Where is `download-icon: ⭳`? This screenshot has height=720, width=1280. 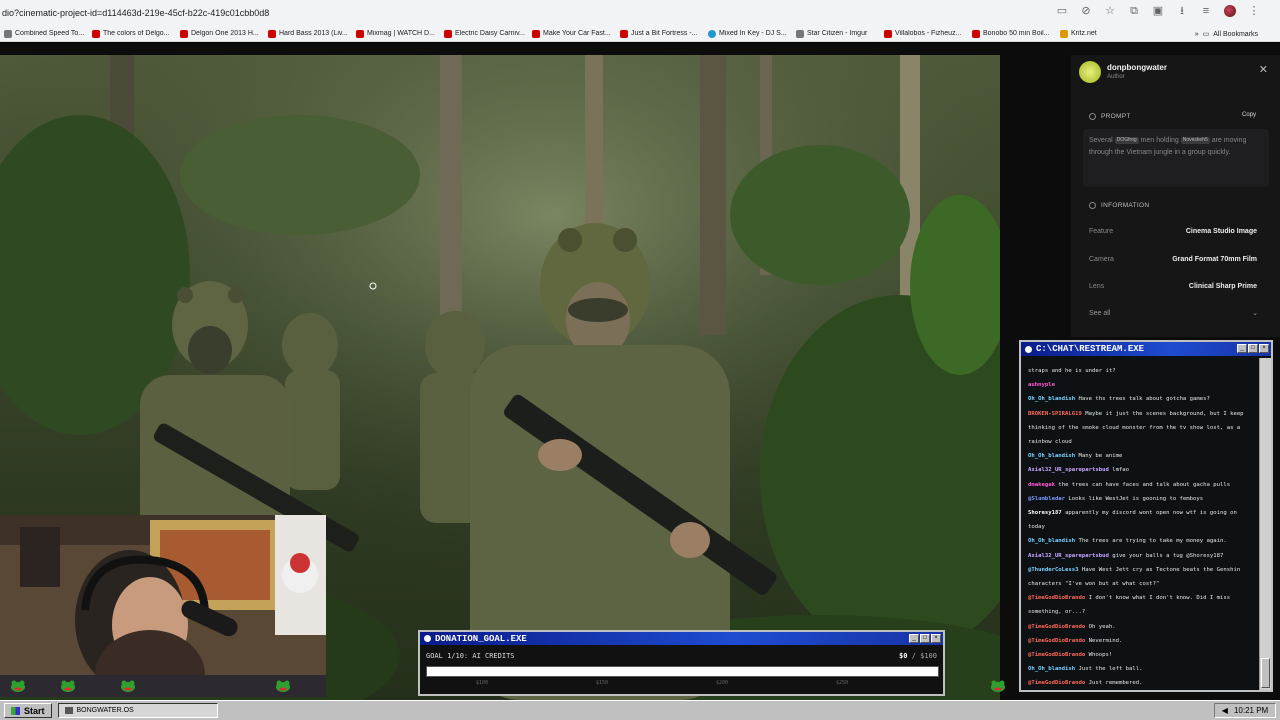 download-icon: ⭳ is located at coordinates (1182, 11).